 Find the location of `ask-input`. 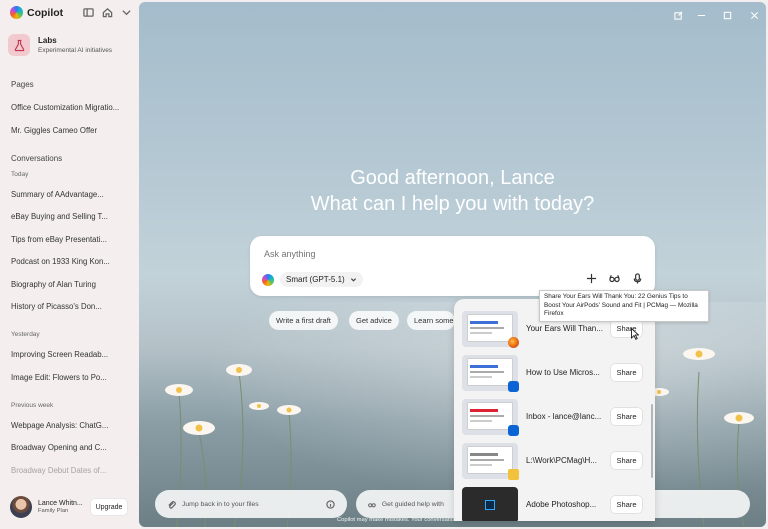

ask-input is located at coordinates (414, 254).